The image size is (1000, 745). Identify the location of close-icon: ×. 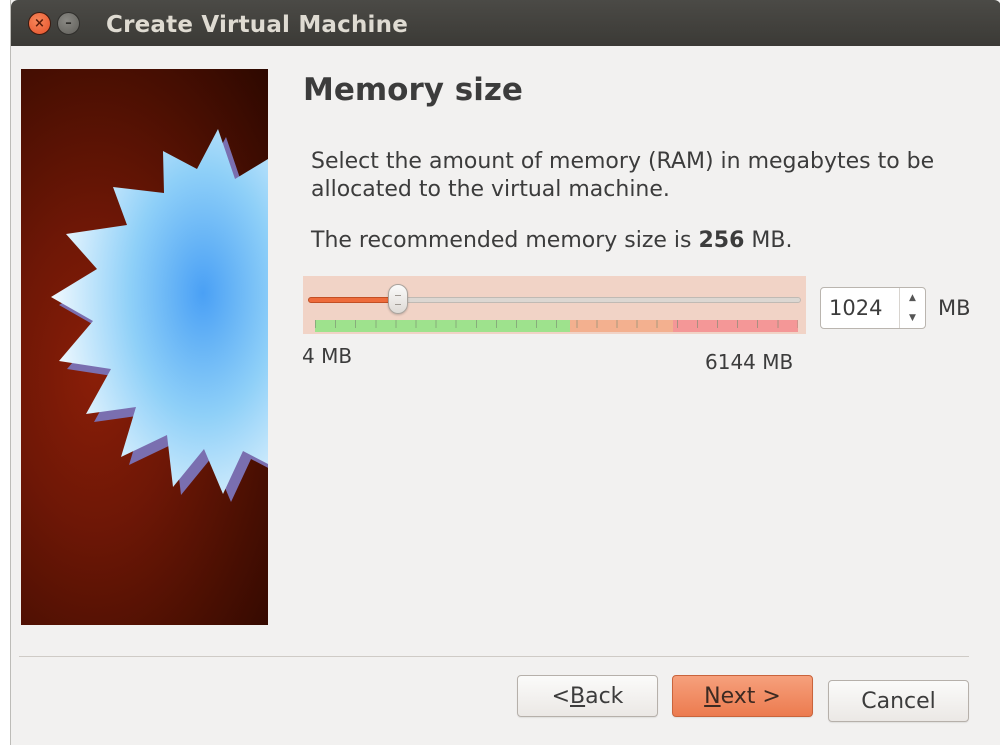
(39, 23).